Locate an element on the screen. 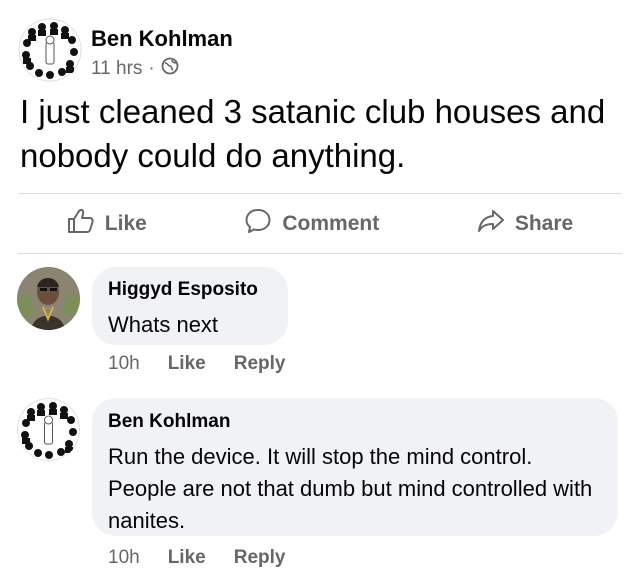 The width and height of the screenshot is (640, 585). like-label: Like is located at coordinates (125, 223).